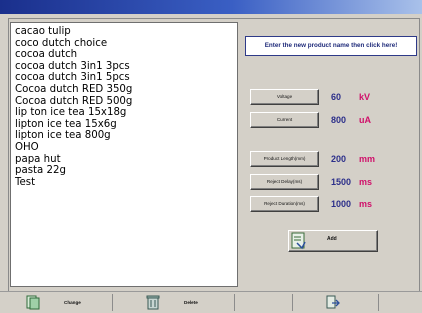 This screenshot has width=422, height=313. What do you see at coordinates (191, 302) in the screenshot?
I see `delete-button-label: Delete` at bounding box center [191, 302].